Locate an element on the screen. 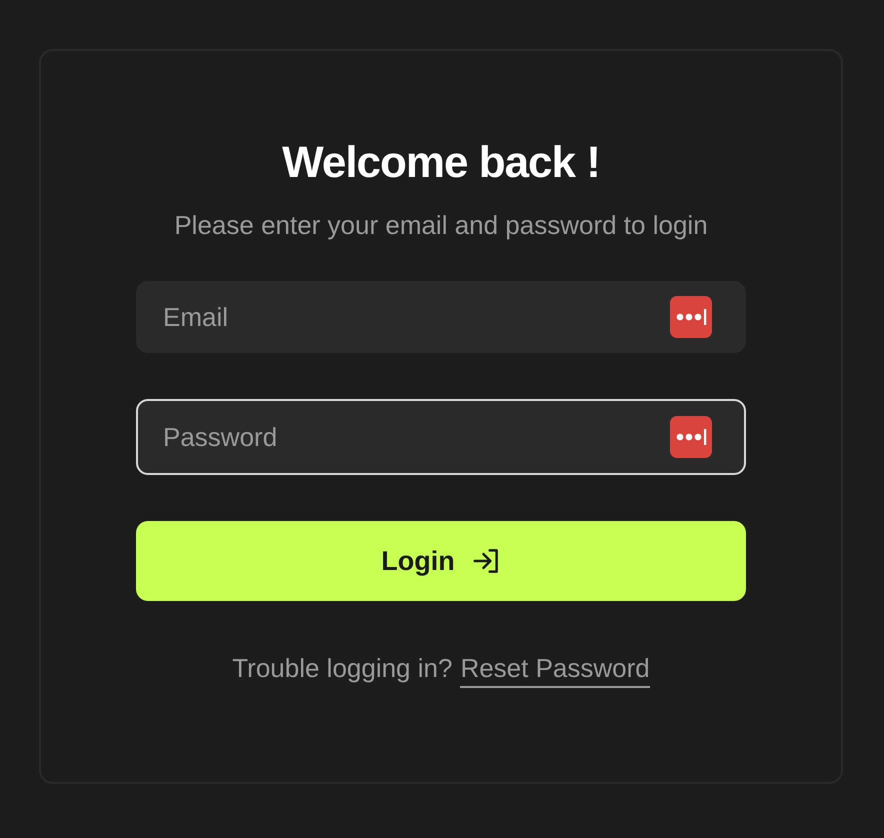 Image resolution: width=884 pixels, height=838 pixels. login-arrow-icon is located at coordinates (485, 561).